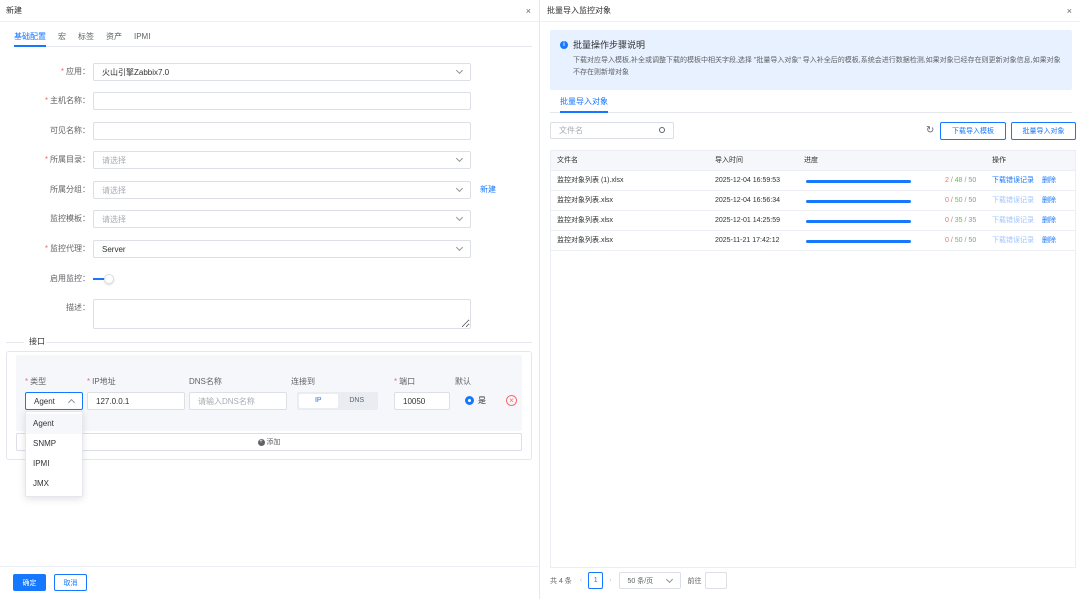 The width and height of the screenshot is (1080, 599). I want to click on import-tabs: 批量导入对象, so click(811, 103).